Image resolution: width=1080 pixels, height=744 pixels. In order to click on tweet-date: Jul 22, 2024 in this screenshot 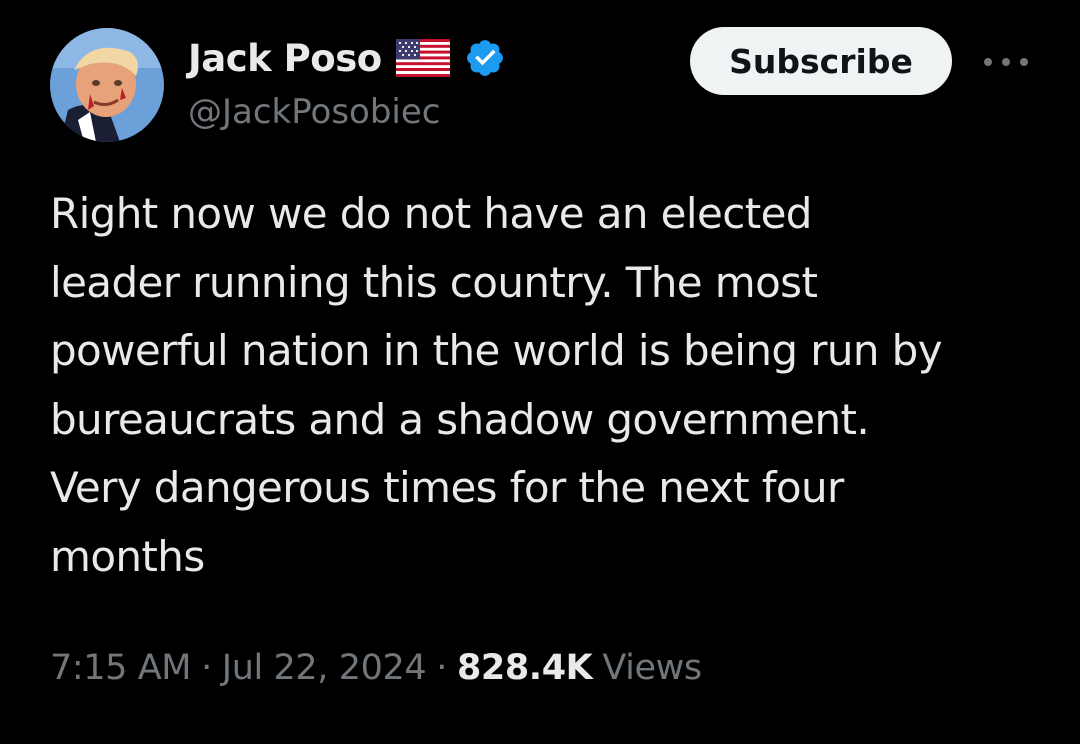, I will do `click(324, 668)`.